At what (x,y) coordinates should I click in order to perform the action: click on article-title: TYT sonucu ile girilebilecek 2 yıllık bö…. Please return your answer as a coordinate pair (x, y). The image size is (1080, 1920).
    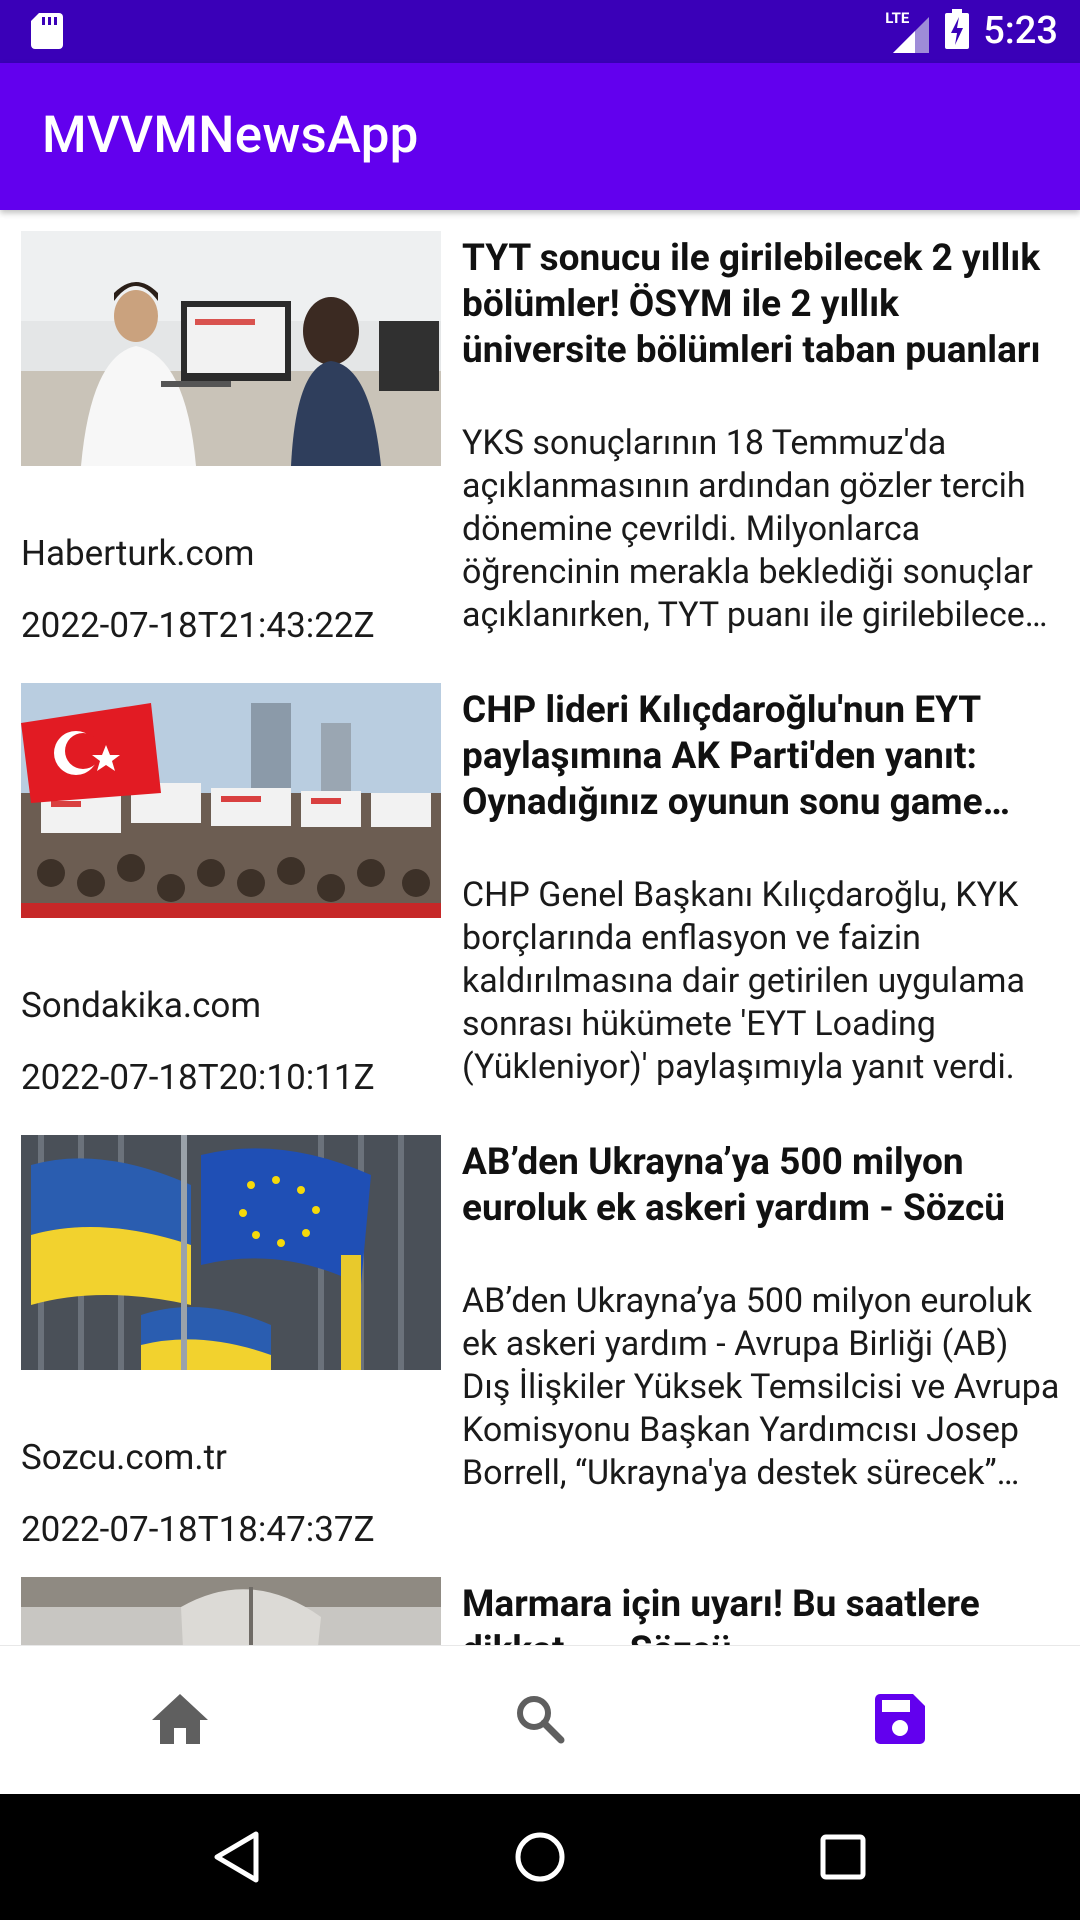
    Looking at the image, I should click on (751, 304).